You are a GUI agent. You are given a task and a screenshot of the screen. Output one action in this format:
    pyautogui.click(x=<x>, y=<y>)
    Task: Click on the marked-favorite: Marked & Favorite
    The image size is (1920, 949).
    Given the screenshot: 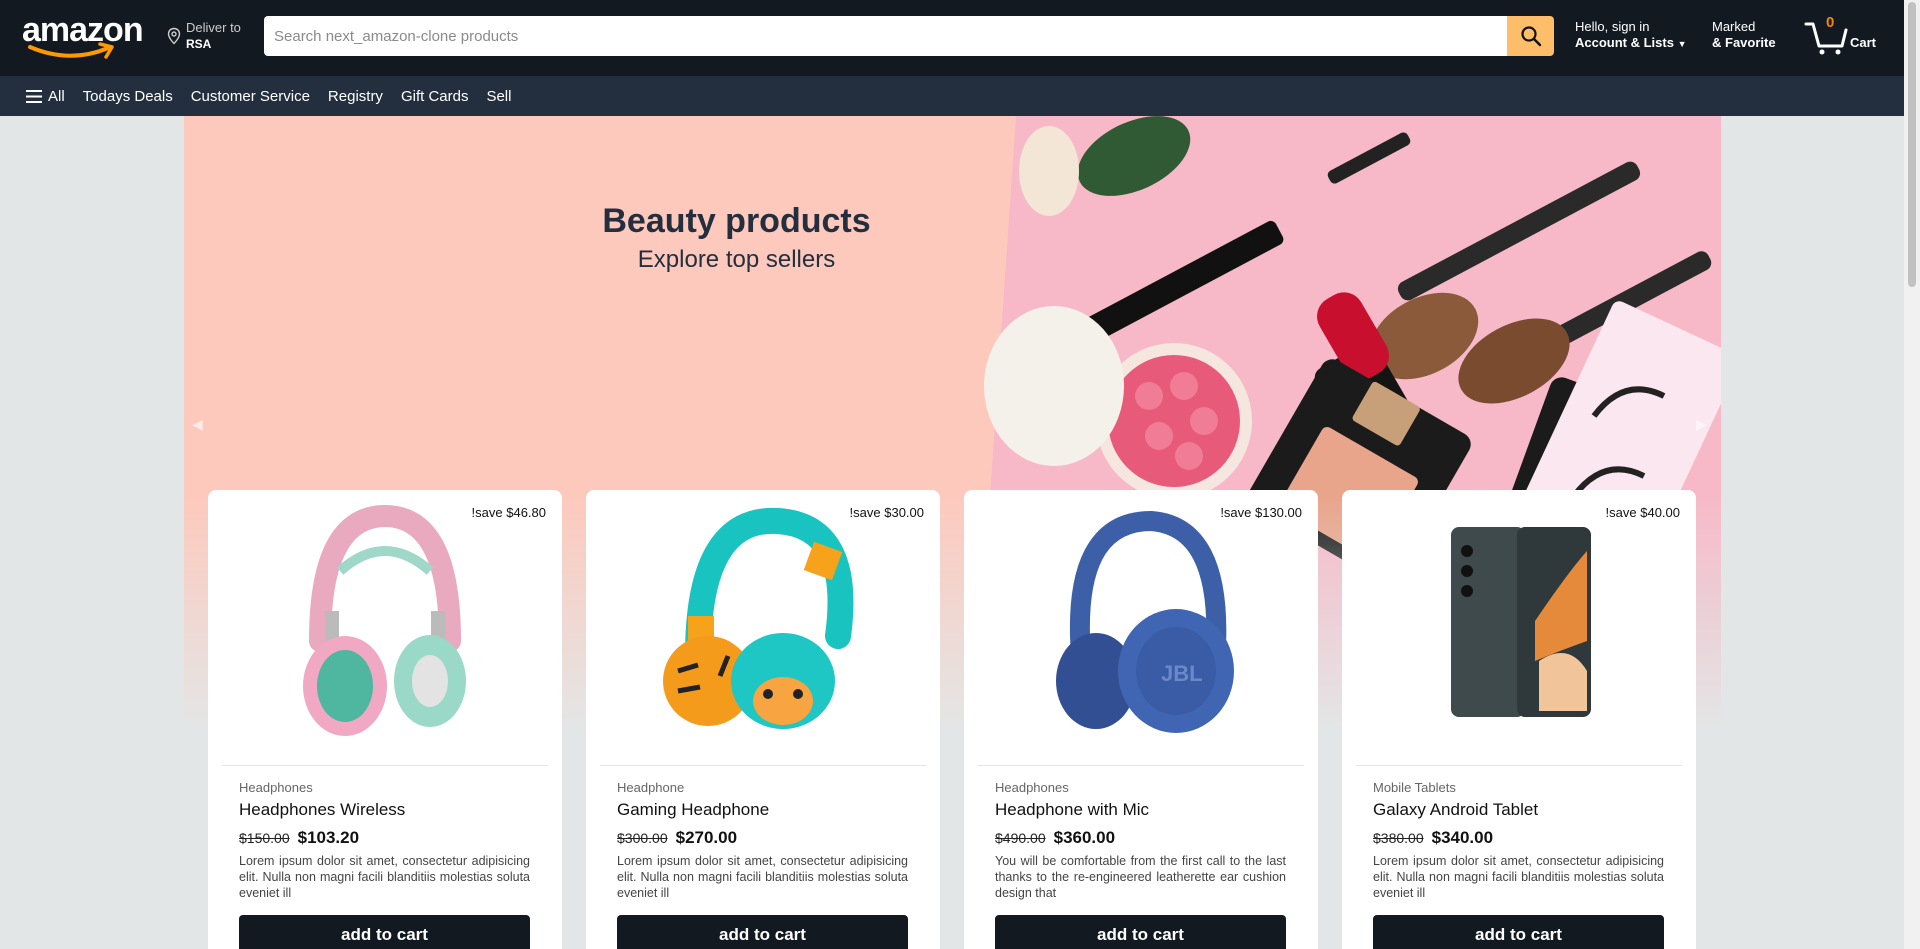 What is the action you would take?
    pyautogui.click(x=1744, y=35)
    